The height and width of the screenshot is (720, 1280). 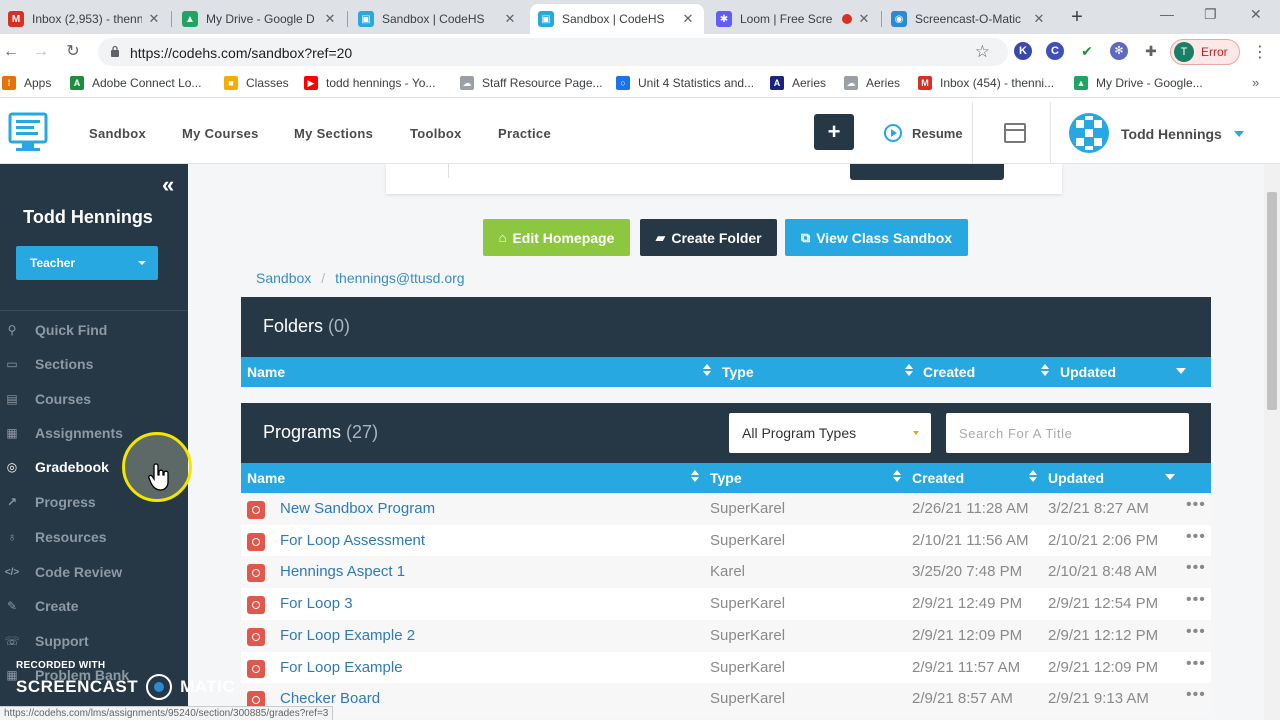 I want to click on collapse-sidebar-icon: «, so click(x=168, y=185).